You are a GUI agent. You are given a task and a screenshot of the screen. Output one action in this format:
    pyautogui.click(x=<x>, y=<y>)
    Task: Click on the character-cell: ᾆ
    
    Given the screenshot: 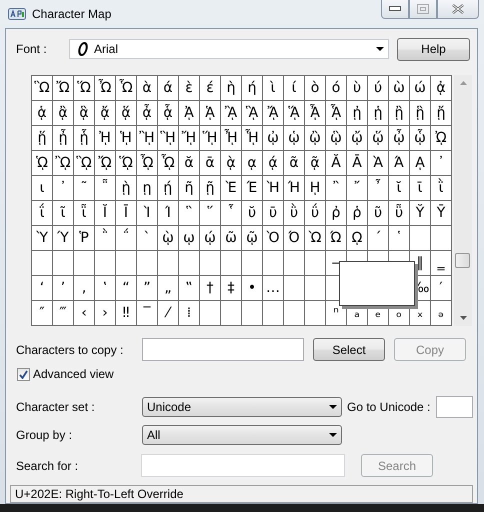 What is the action you would take?
    pyautogui.click(x=147, y=113)
    